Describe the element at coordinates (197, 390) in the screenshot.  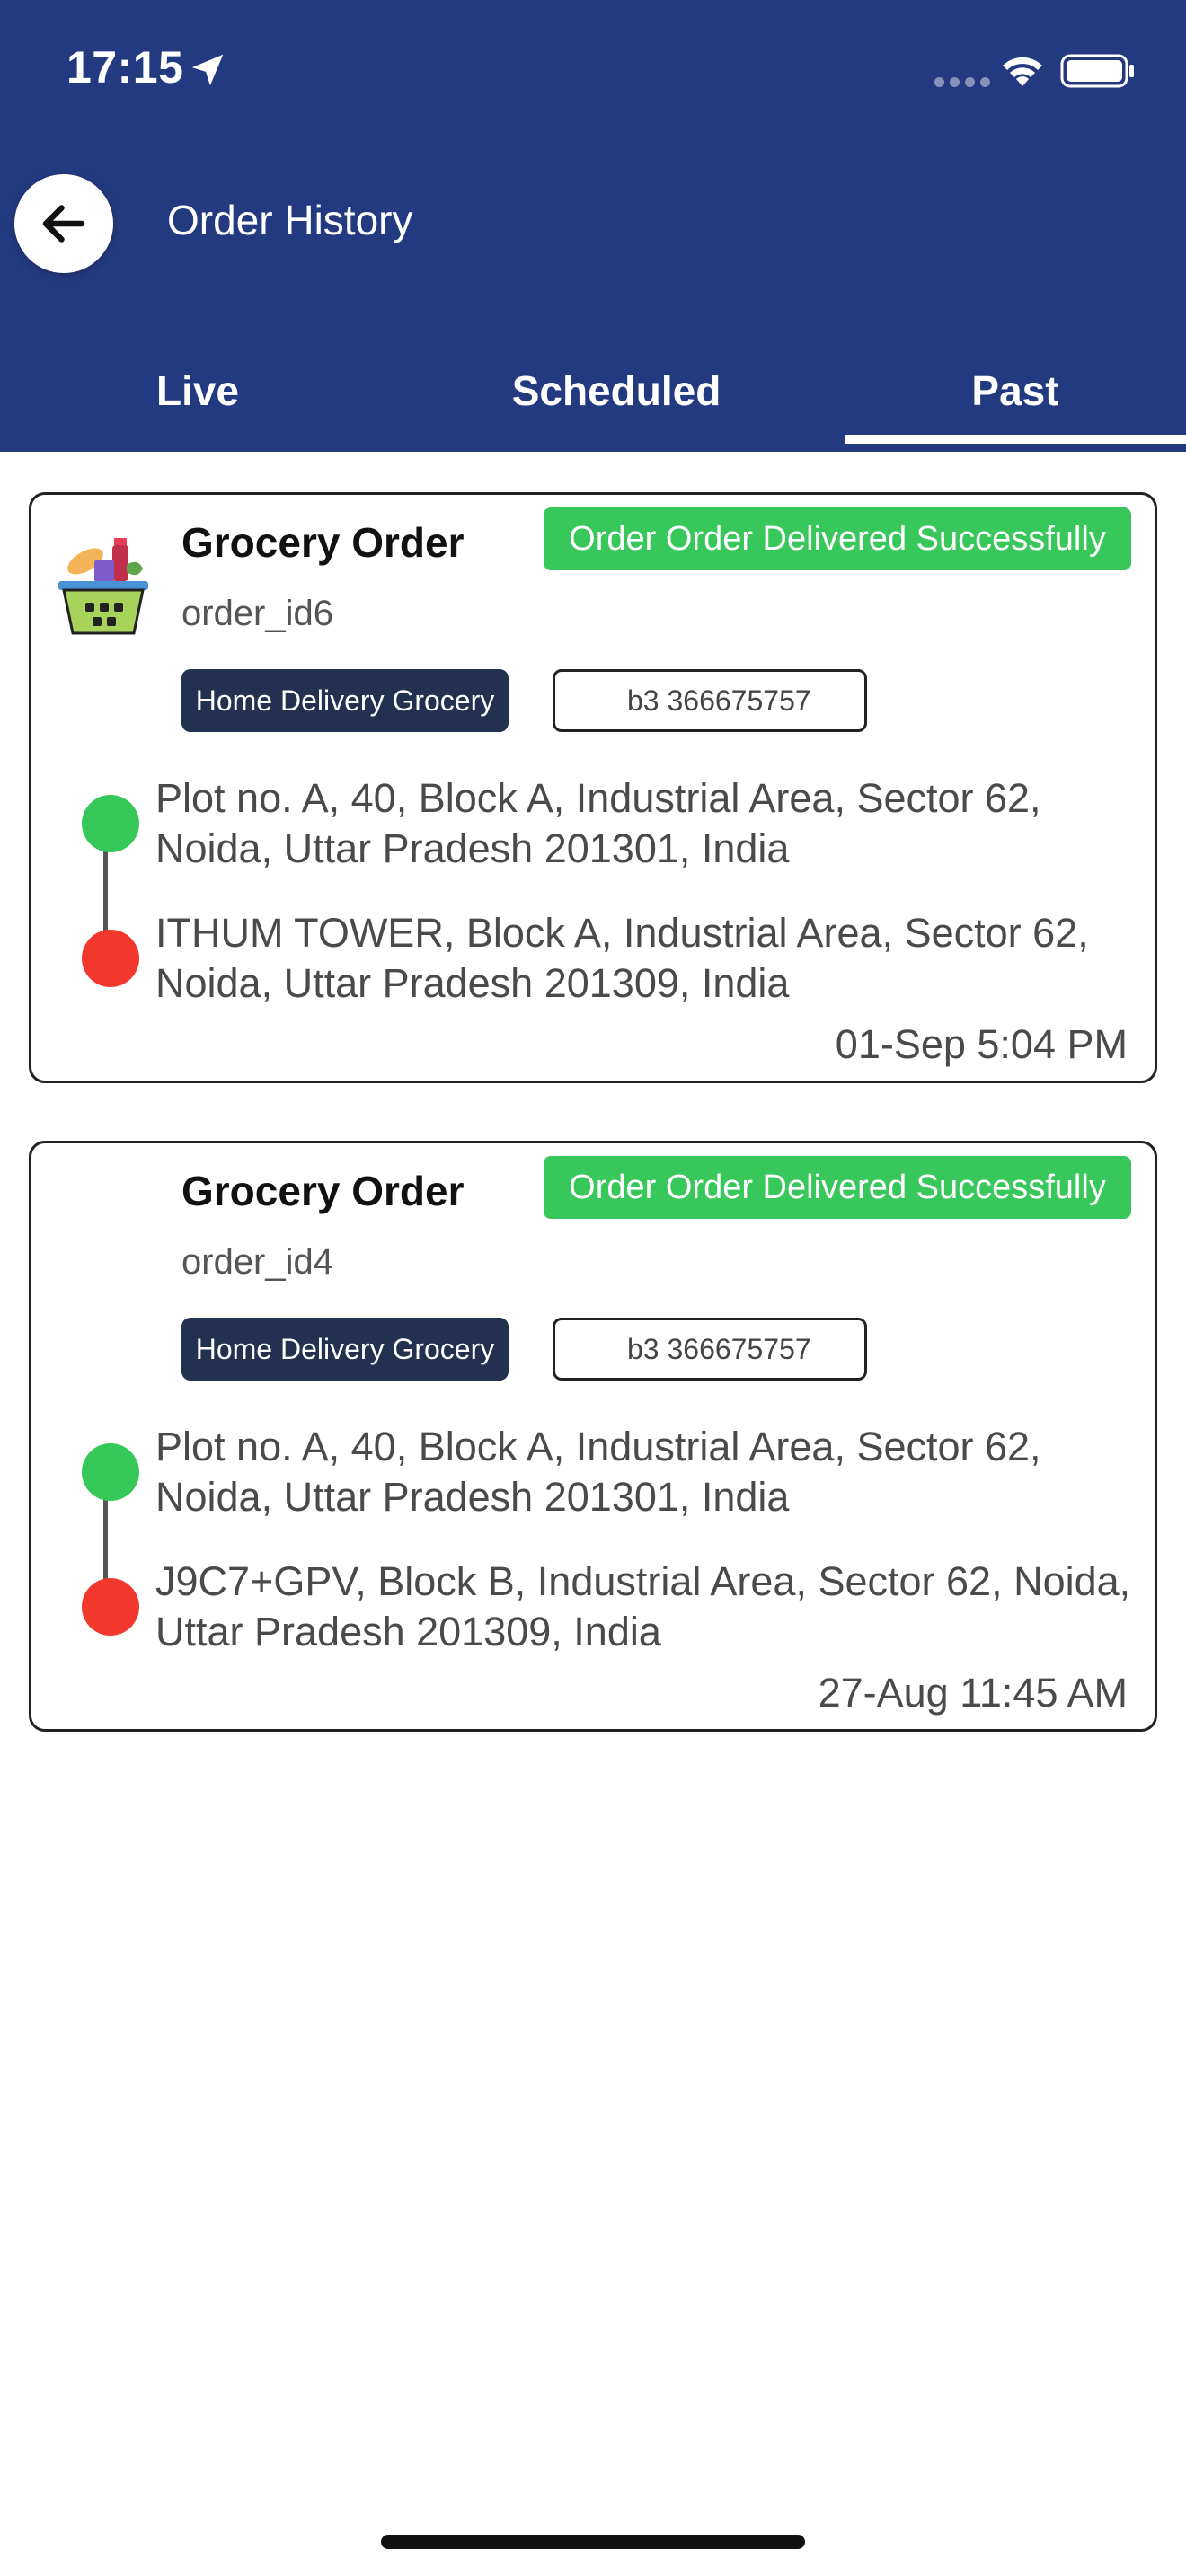
I see `tab-live: Live` at that location.